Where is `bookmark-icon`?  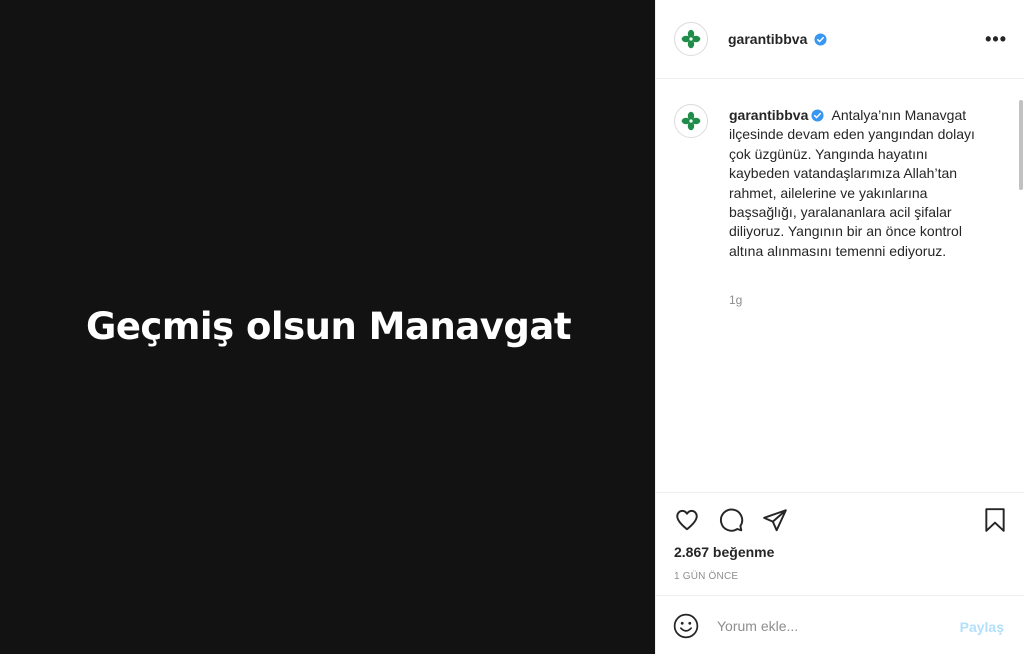
bookmark-icon is located at coordinates (995, 520).